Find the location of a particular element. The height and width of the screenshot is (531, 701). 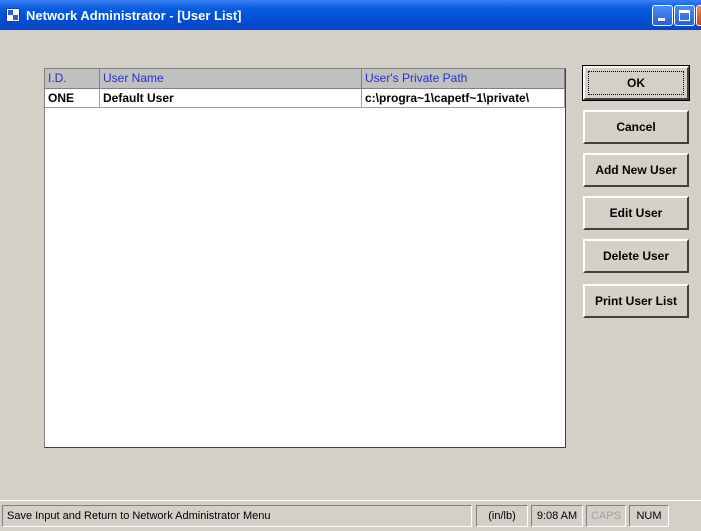

window-title: Network Administrator - [User List] is located at coordinates (134, 15).